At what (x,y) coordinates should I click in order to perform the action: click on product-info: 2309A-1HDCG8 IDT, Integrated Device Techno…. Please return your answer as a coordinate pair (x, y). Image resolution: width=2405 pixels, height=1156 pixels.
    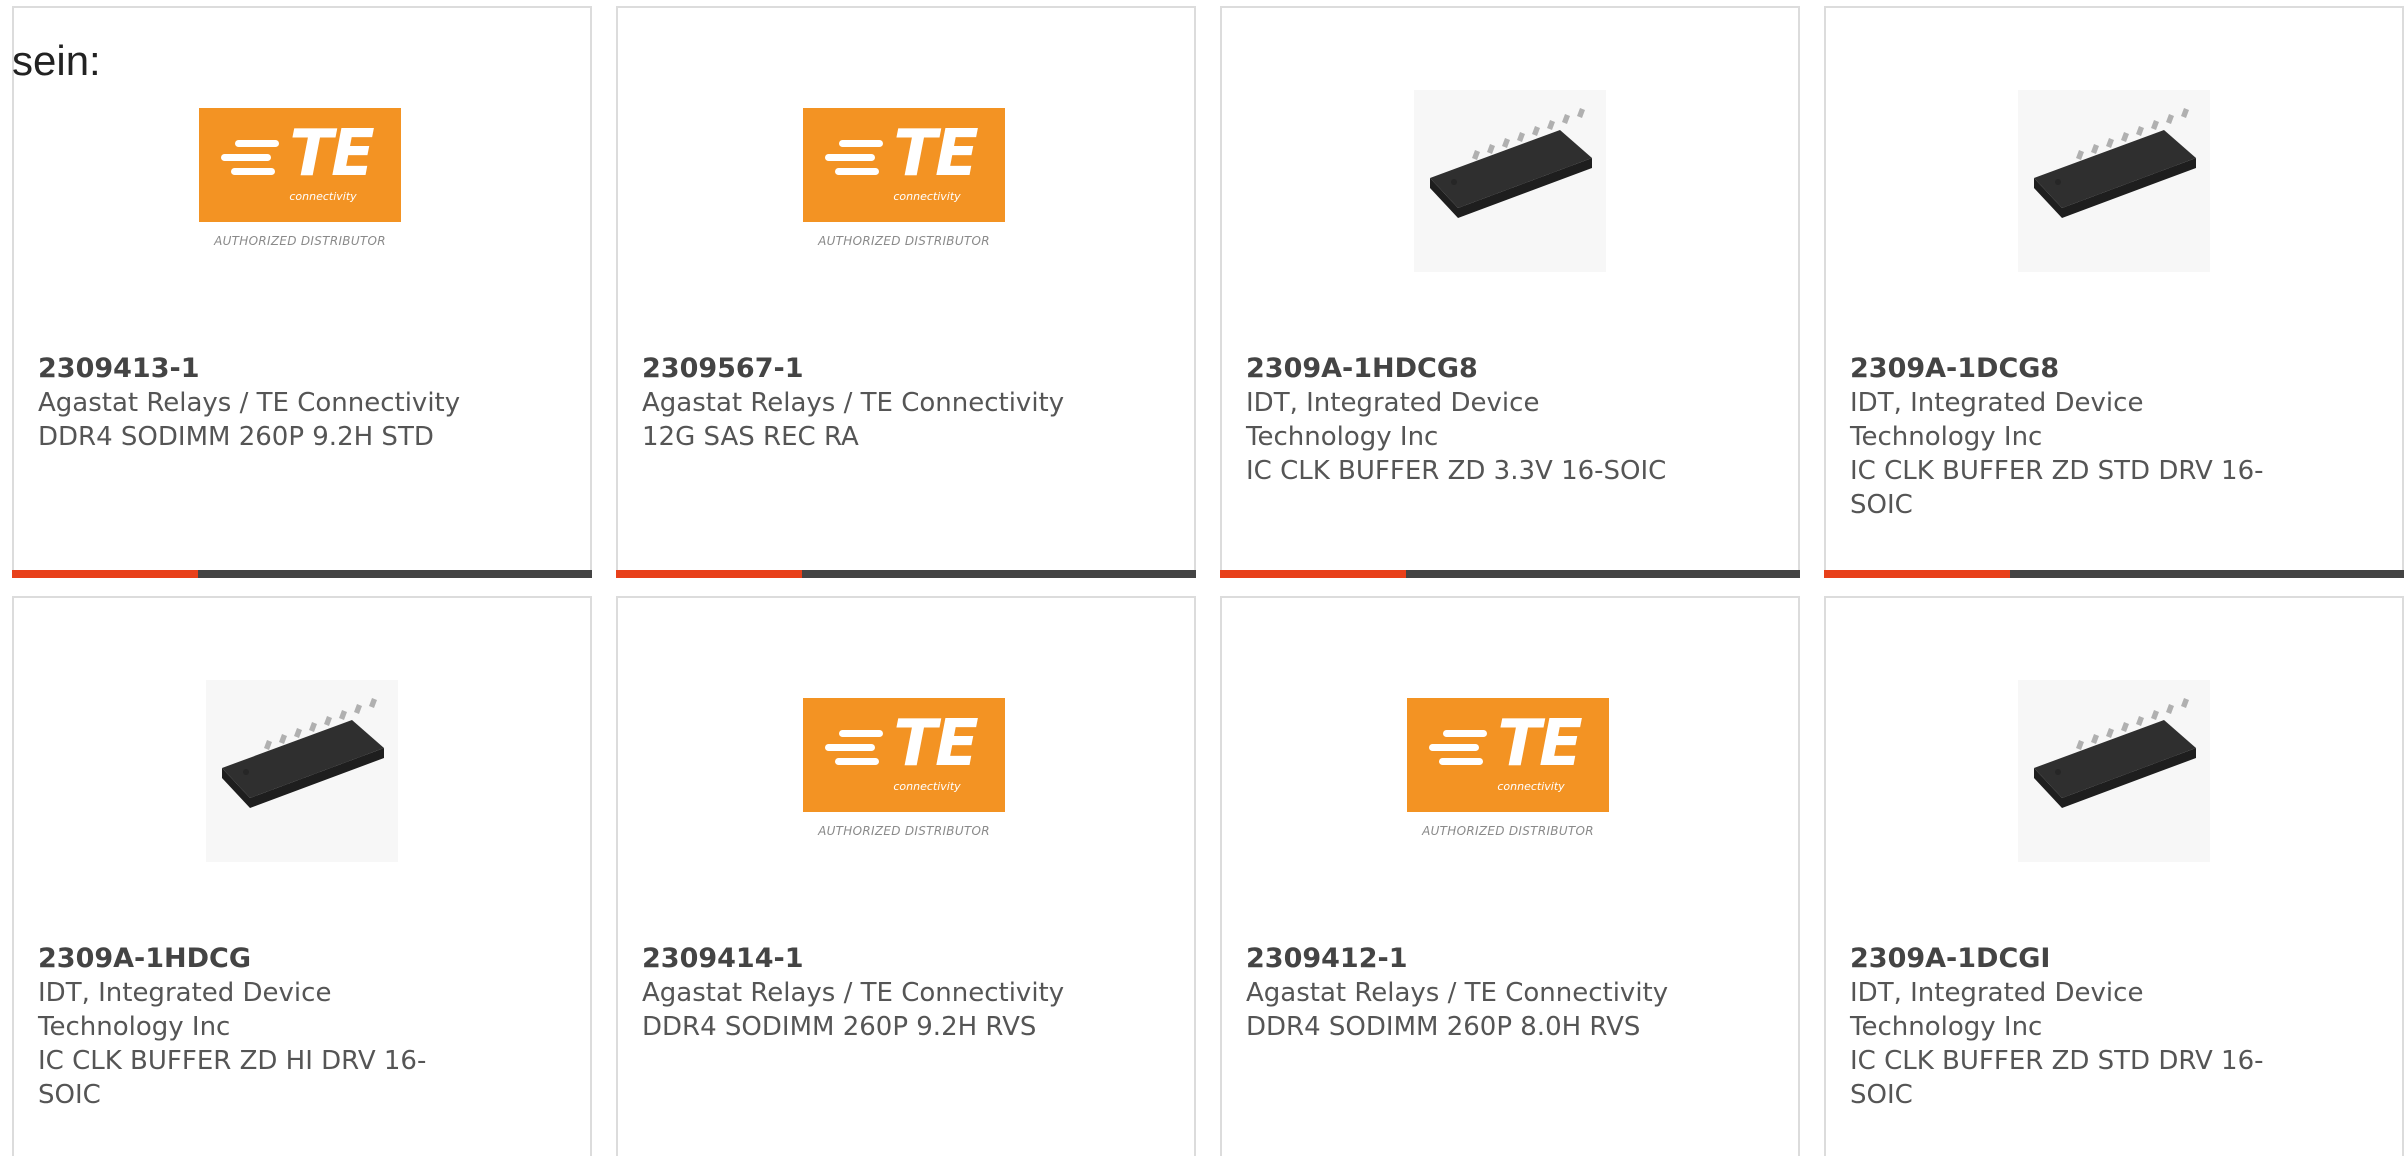
    Looking at the image, I should click on (1461, 420).